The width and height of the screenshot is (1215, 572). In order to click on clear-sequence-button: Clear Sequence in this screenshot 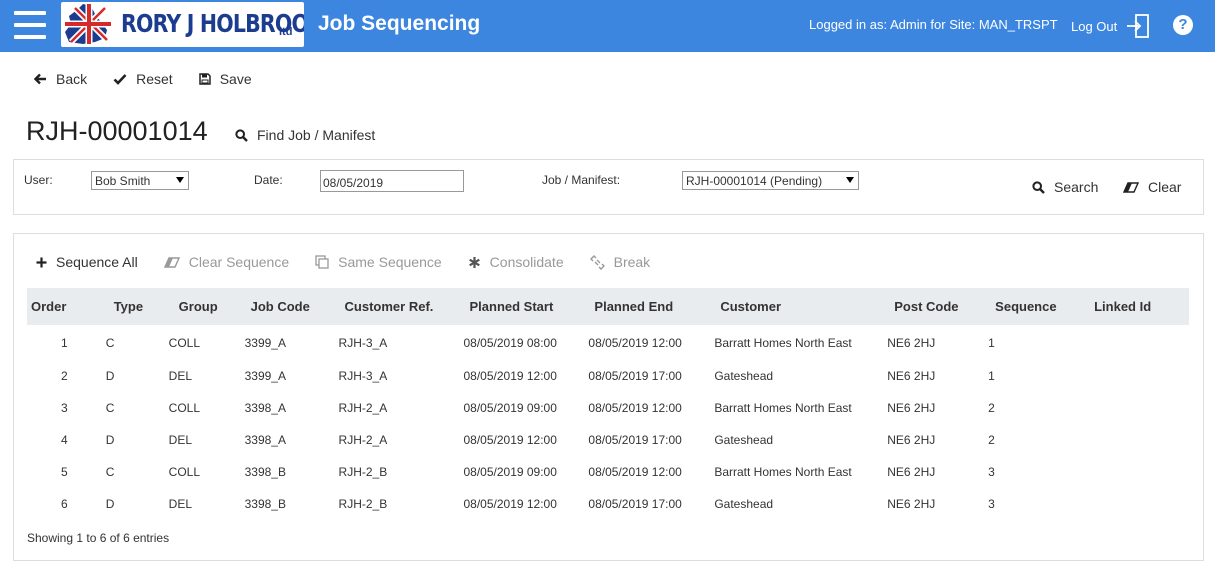, I will do `click(226, 262)`.